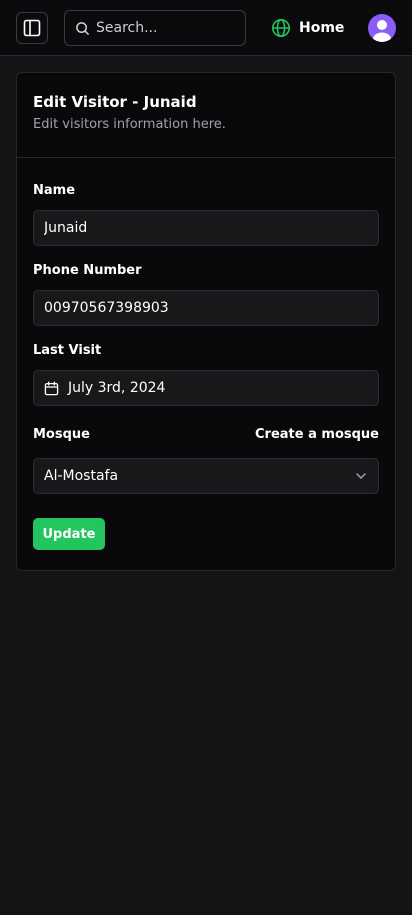  I want to click on avatar, so click(382, 28).